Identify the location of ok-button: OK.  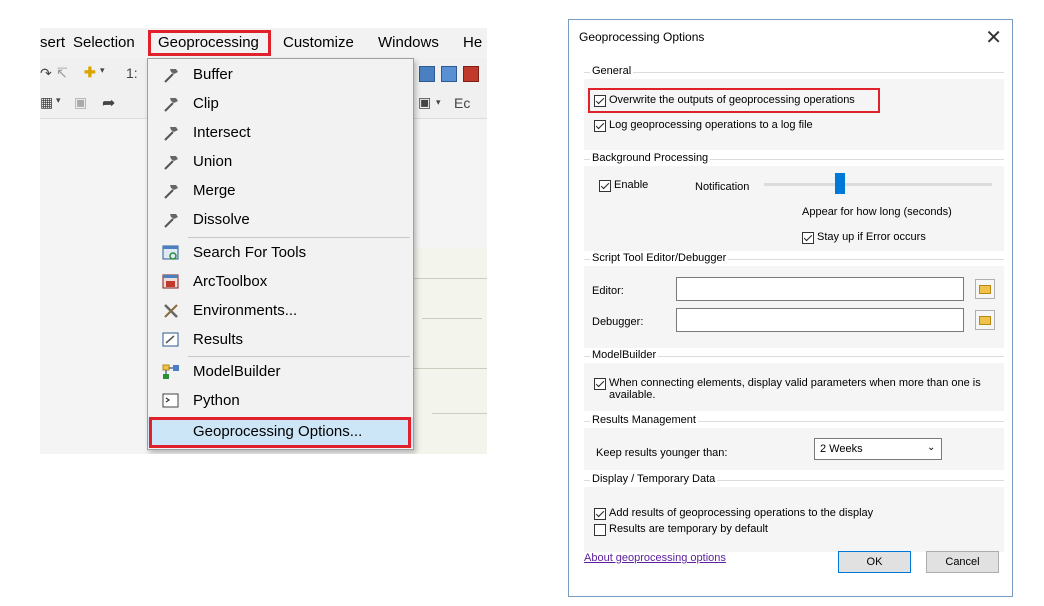
(874, 562).